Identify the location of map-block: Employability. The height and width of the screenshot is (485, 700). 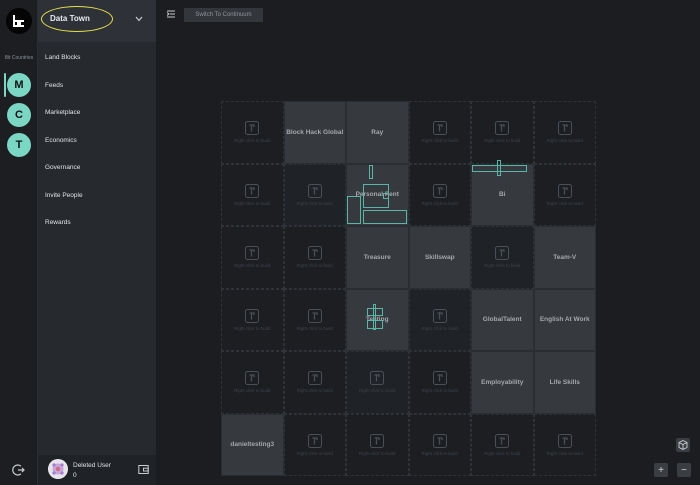
(502, 382).